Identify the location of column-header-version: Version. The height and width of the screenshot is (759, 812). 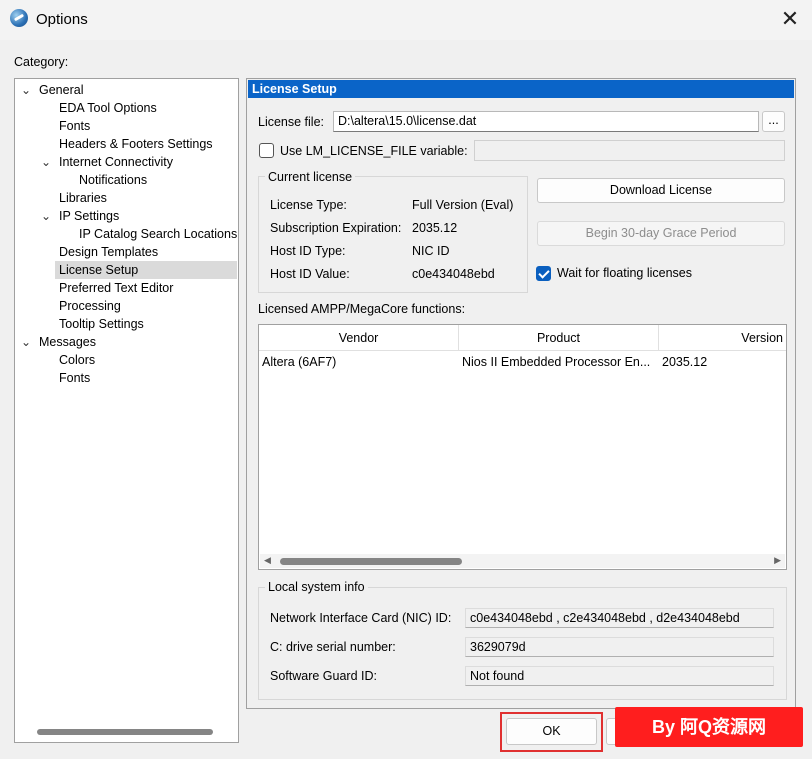
(722, 338).